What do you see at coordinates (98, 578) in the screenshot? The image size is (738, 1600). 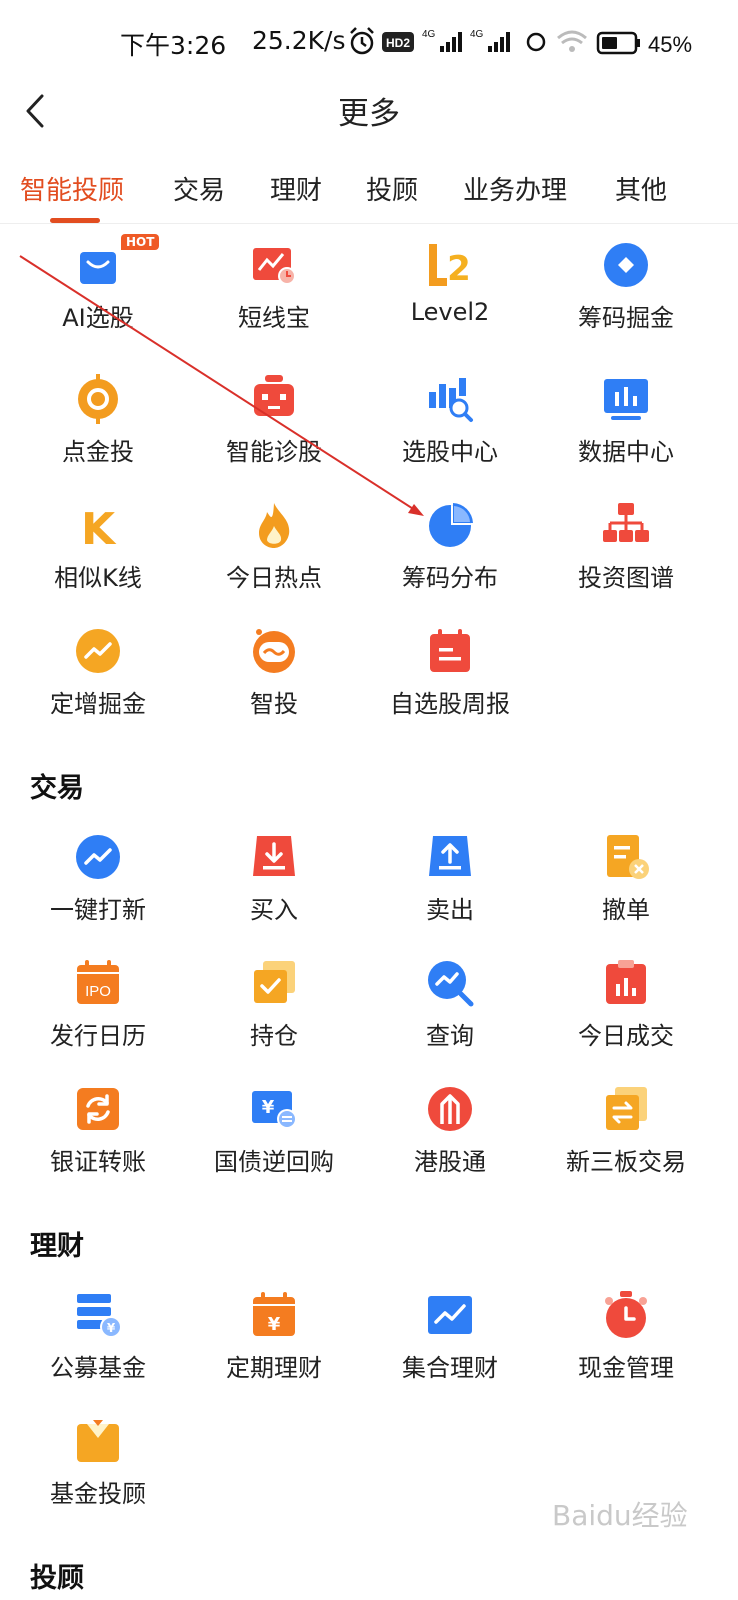 I see `grid-item-label: 相似K线` at bounding box center [98, 578].